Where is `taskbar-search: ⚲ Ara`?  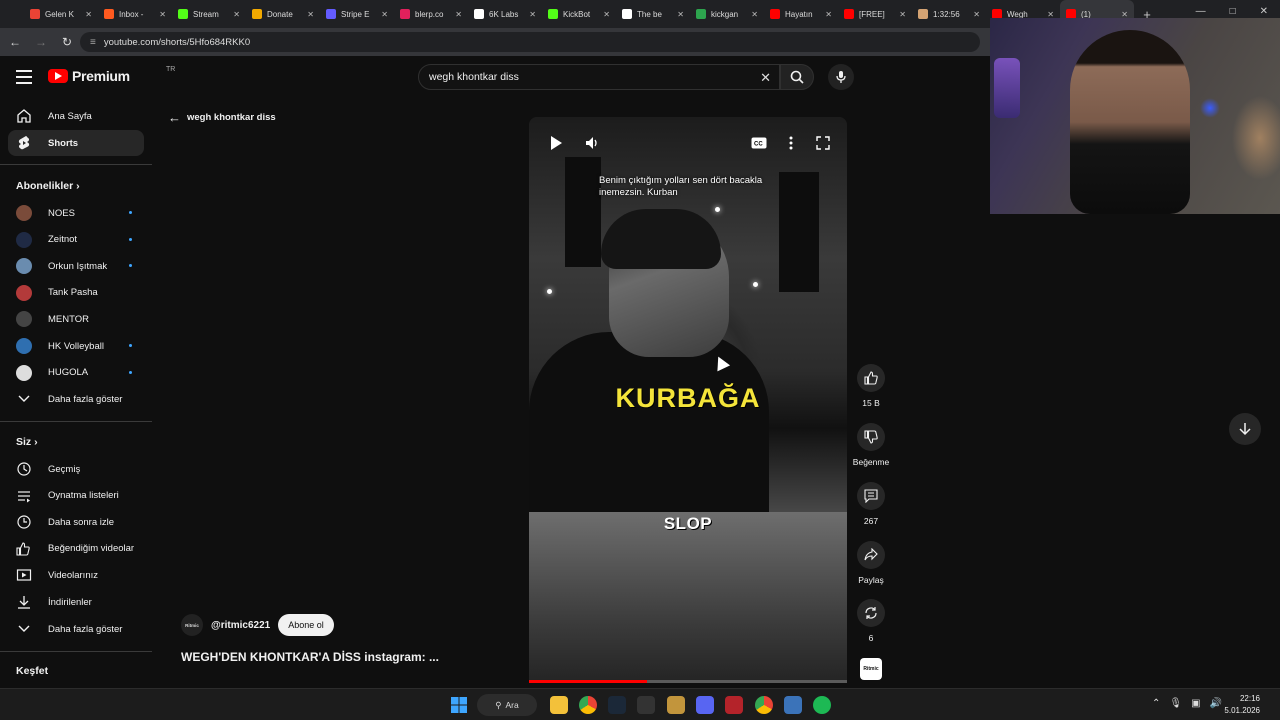
taskbar-search: ⚲ Ara is located at coordinates (507, 705).